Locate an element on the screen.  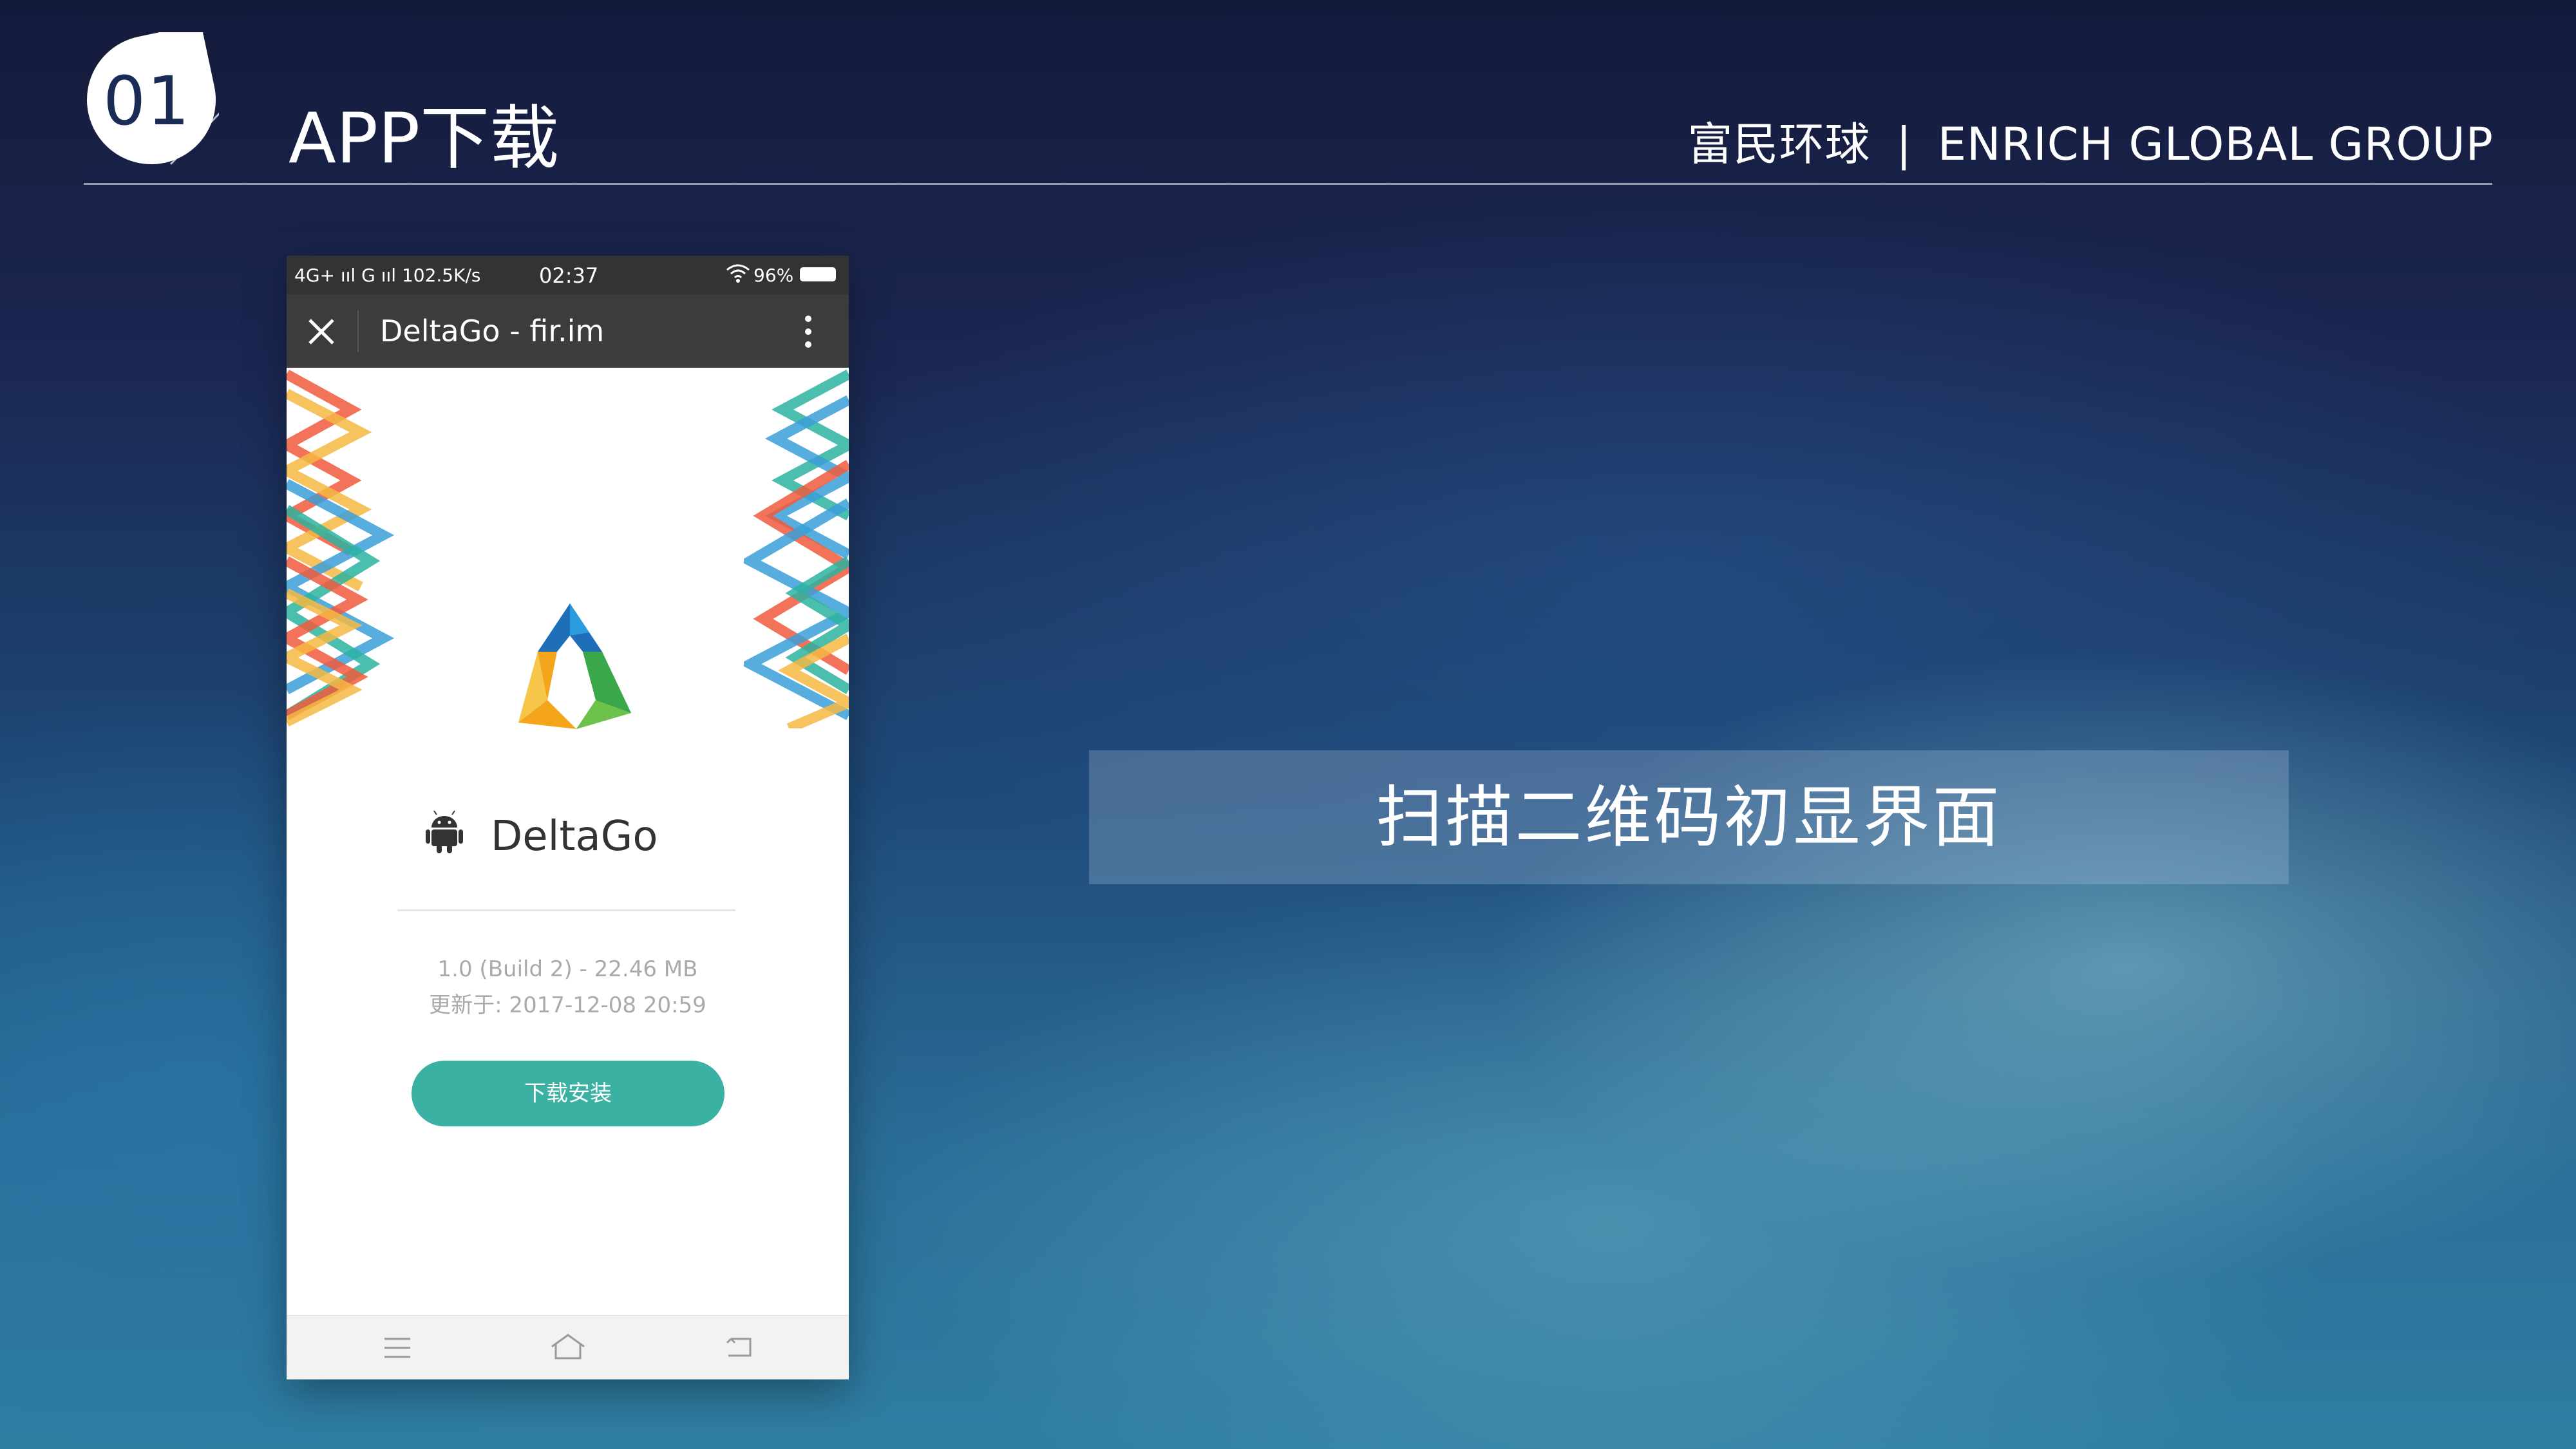
status-bar: 4G+ ııl G ııl 102.5K/s 02:37 96% is located at coordinates (568, 275).